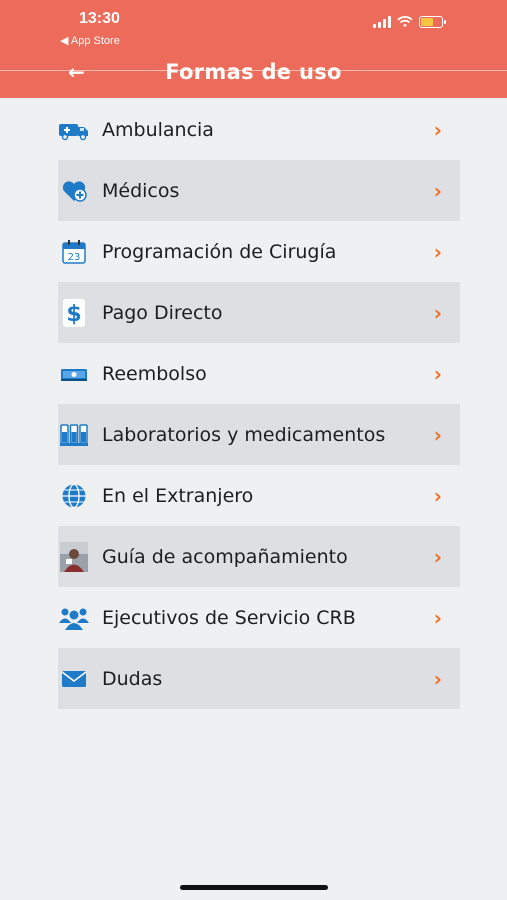 The width and height of the screenshot is (507, 900). What do you see at coordinates (162, 312) in the screenshot?
I see `menu-item-label: Pago Directo` at bounding box center [162, 312].